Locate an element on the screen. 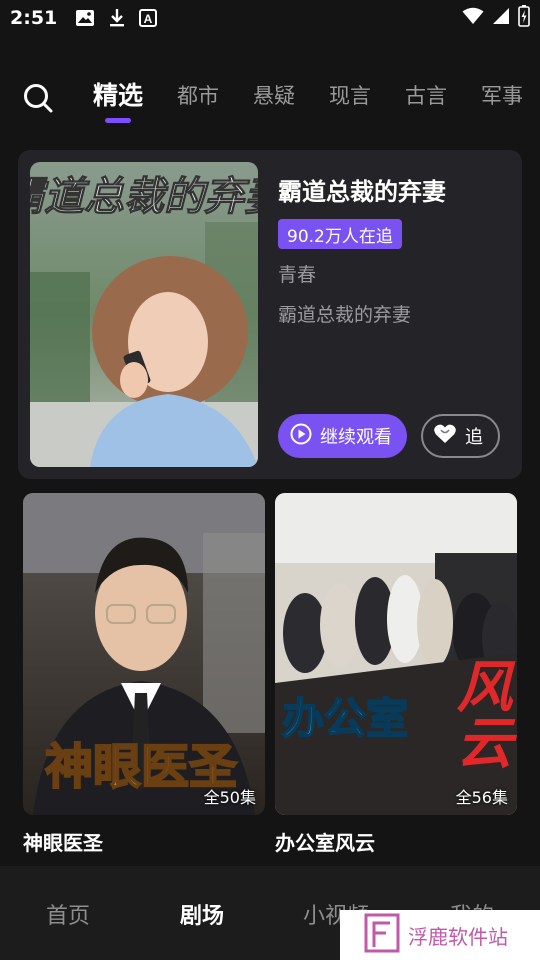 This screenshot has width=540, height=960. episode-count: 全56集 is located at coordinates (481, 797).